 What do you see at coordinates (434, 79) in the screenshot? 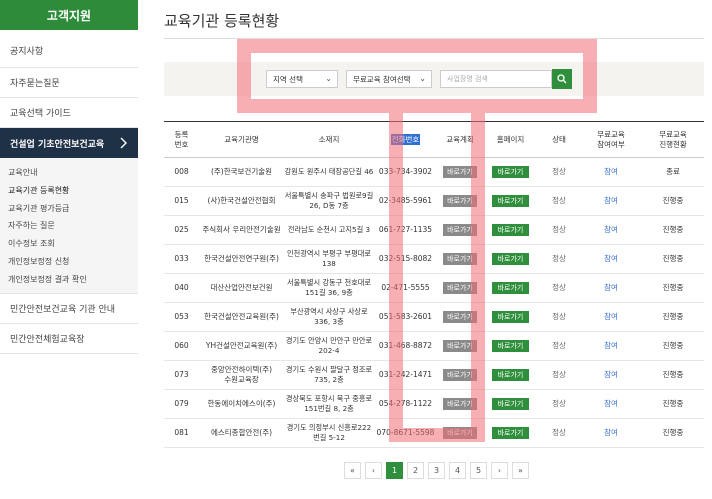
I see `search-panel: 지역 선택 ⌄ 무료교육 참여선택 ⌄` at bounding box center [434, 79].